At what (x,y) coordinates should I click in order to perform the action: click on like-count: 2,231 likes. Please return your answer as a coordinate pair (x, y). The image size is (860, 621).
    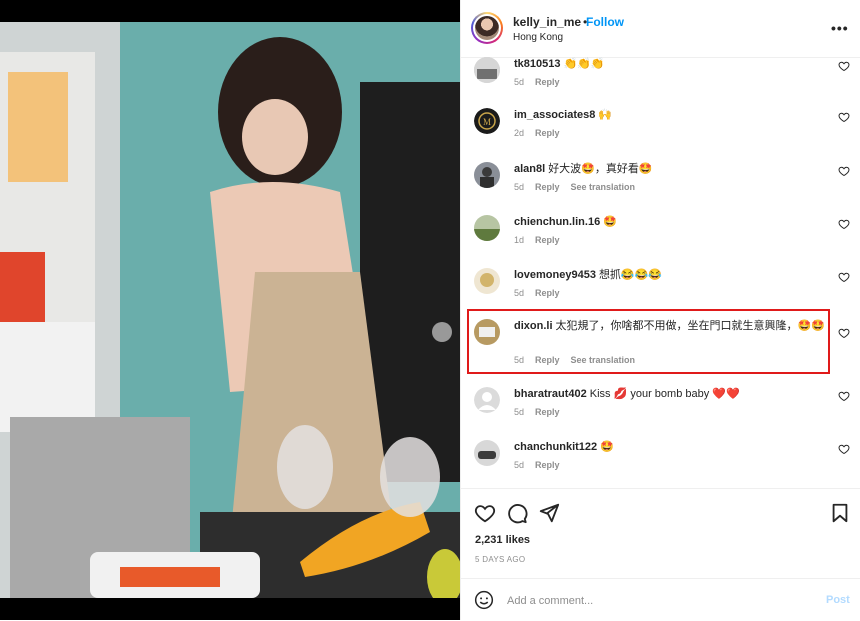
    Looking at the image, I should click on (502, 540).